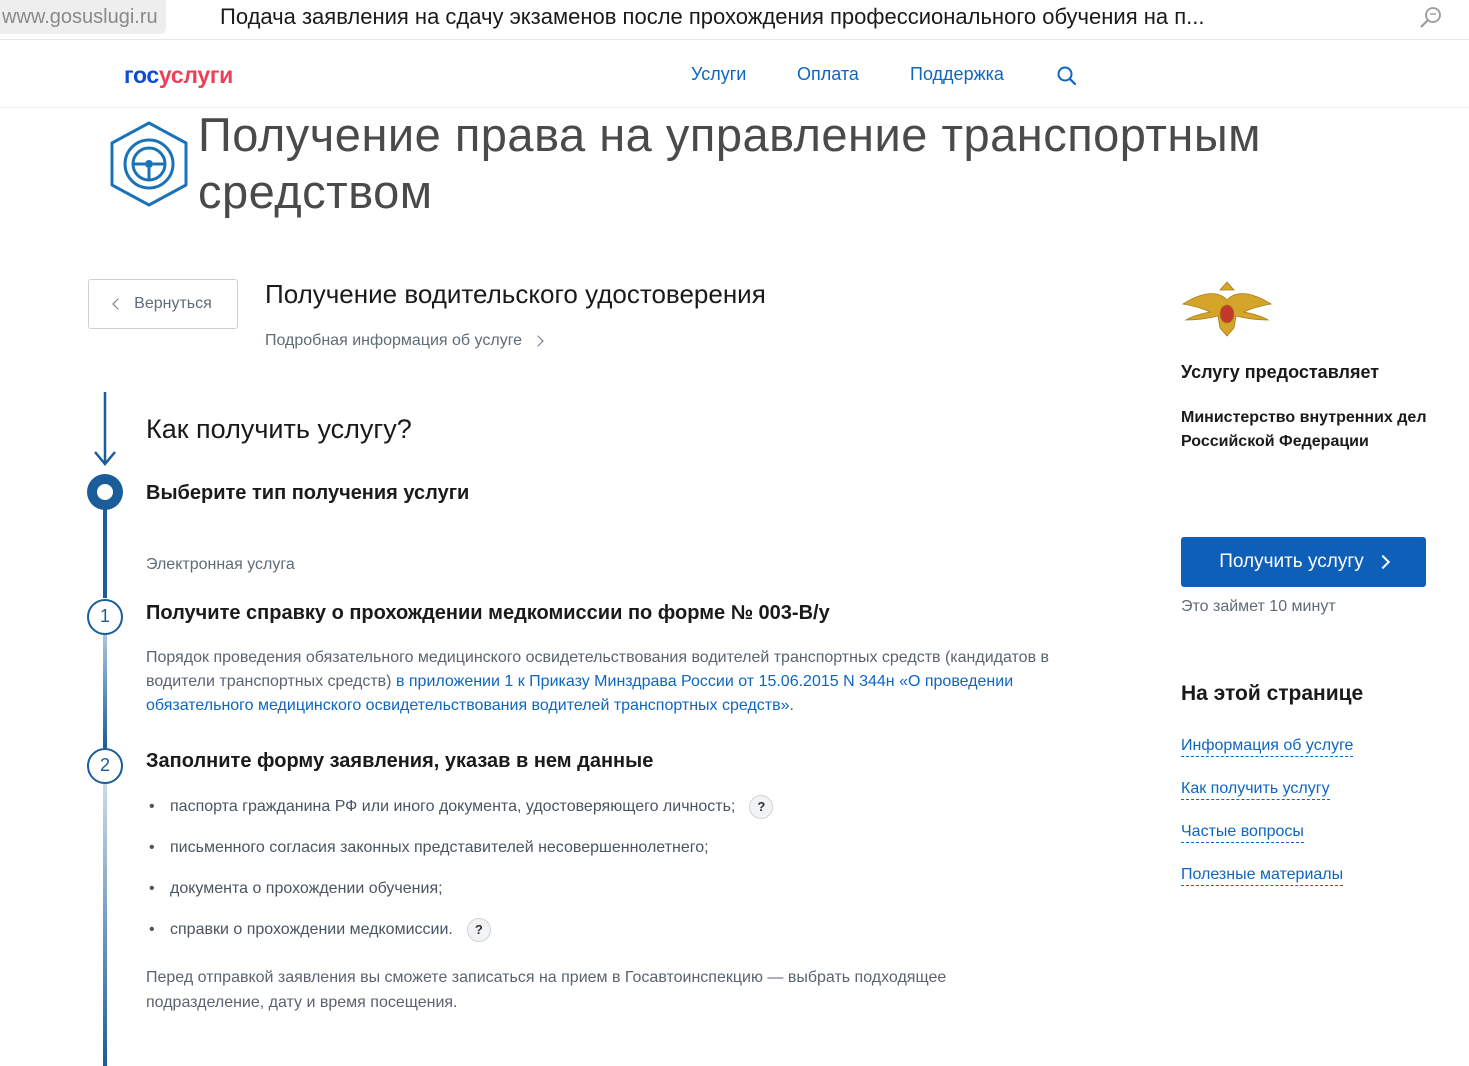 The image size is (1469, 1066). I want to click on toc-link-faq: Частые вопросы, so click(1242, 832).